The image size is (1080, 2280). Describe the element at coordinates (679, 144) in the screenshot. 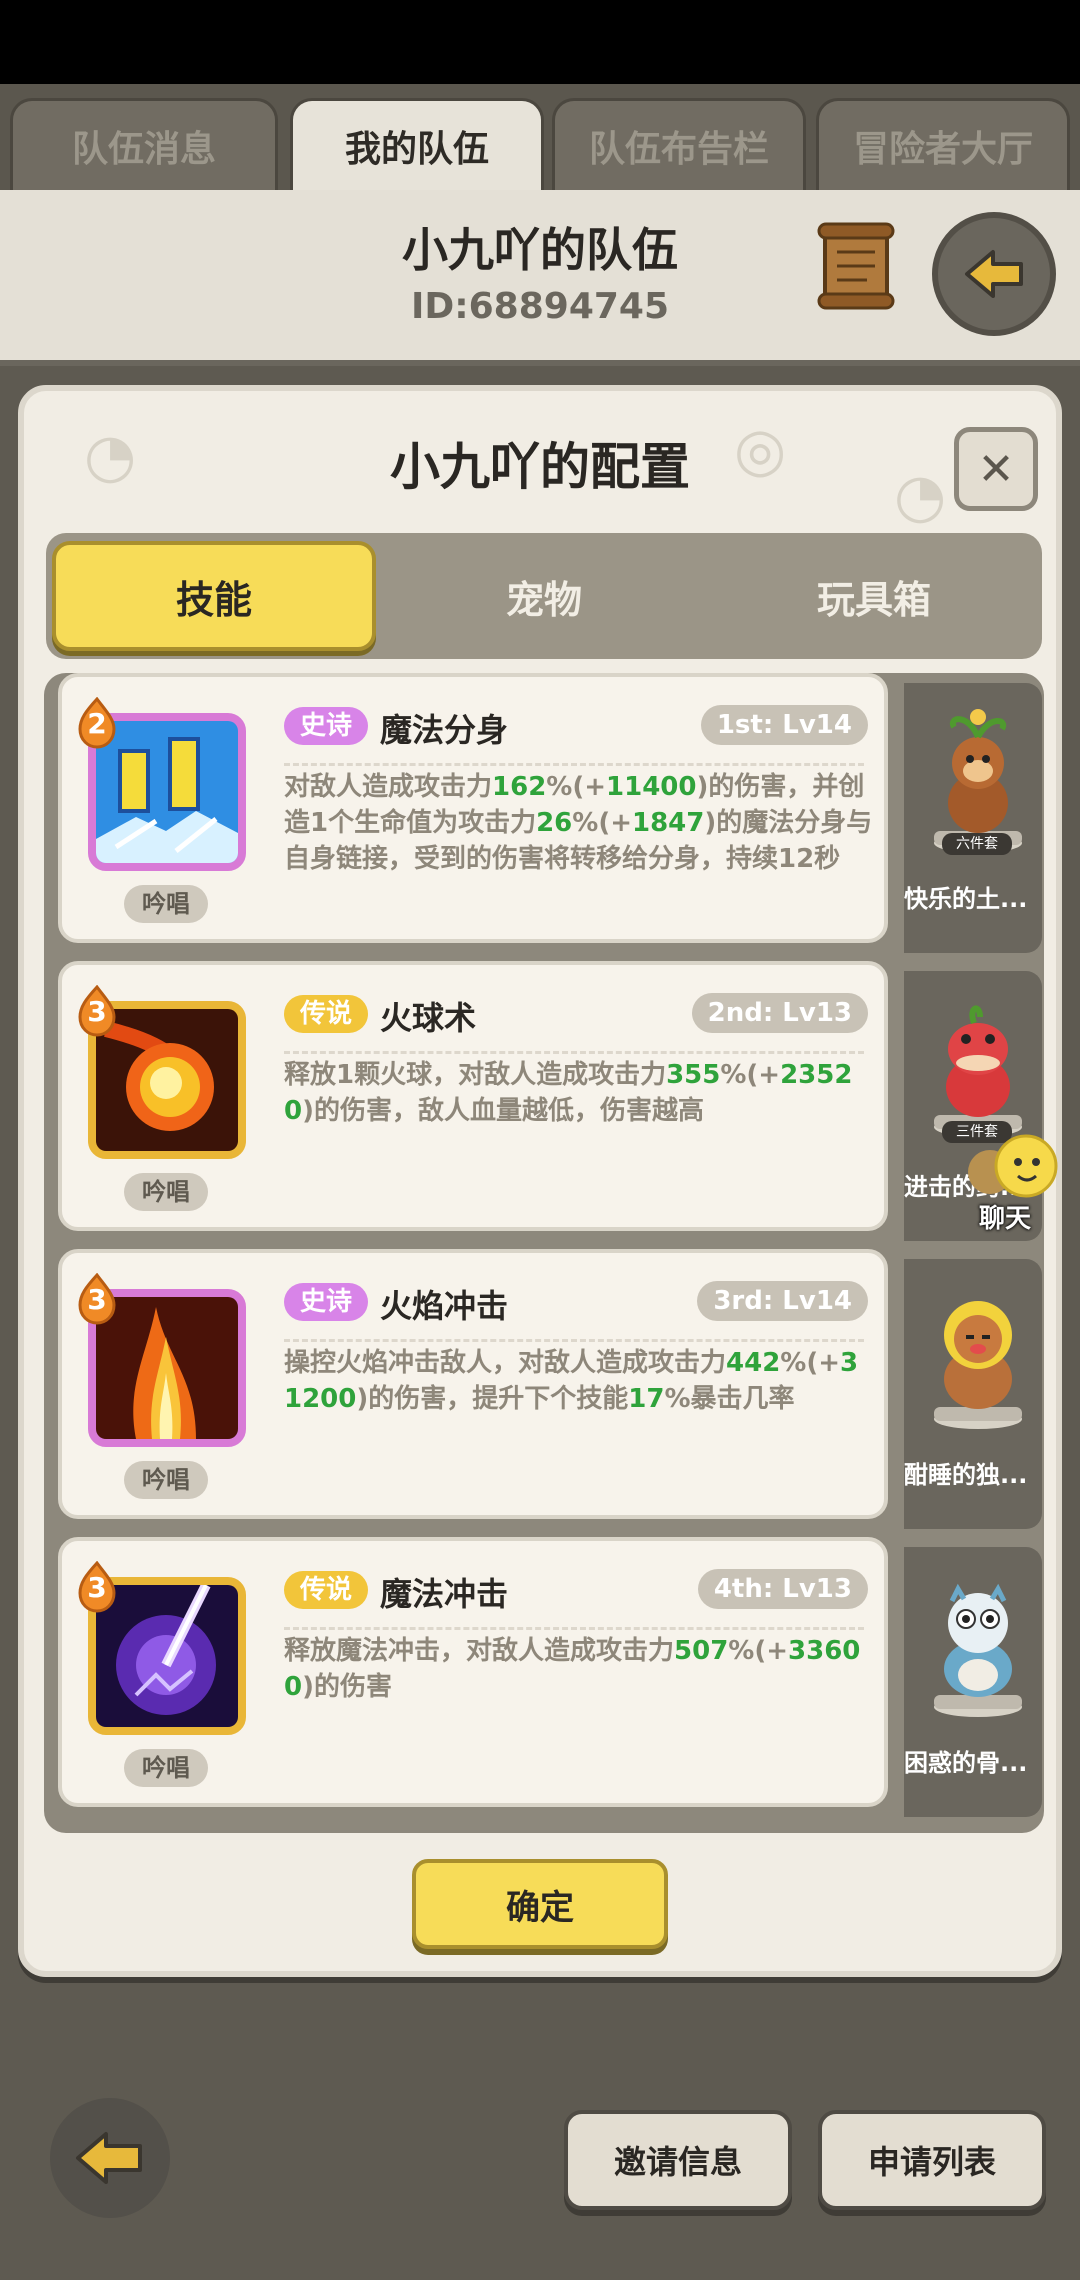

I see `tab-team-bulletin: 队伍布告栏` at that location.